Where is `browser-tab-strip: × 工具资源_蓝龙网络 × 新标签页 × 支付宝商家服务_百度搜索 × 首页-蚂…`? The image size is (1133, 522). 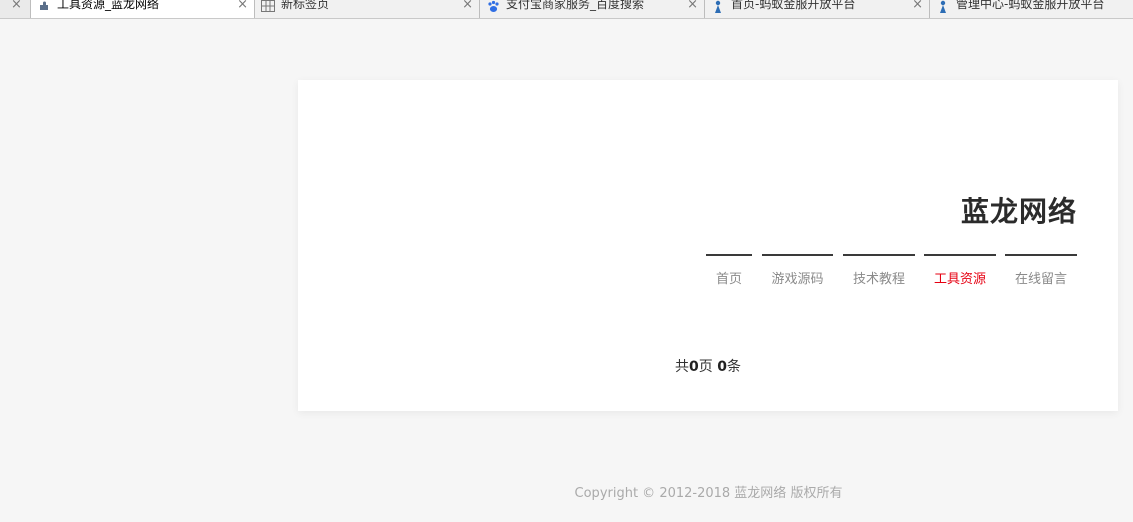
browser-tab-strip: × 工具资源_蓝龙网络 × 新标签页 × 支付宝商家服务_百度搜索 × 首页-蚂… is located at coordinates (566, 9).